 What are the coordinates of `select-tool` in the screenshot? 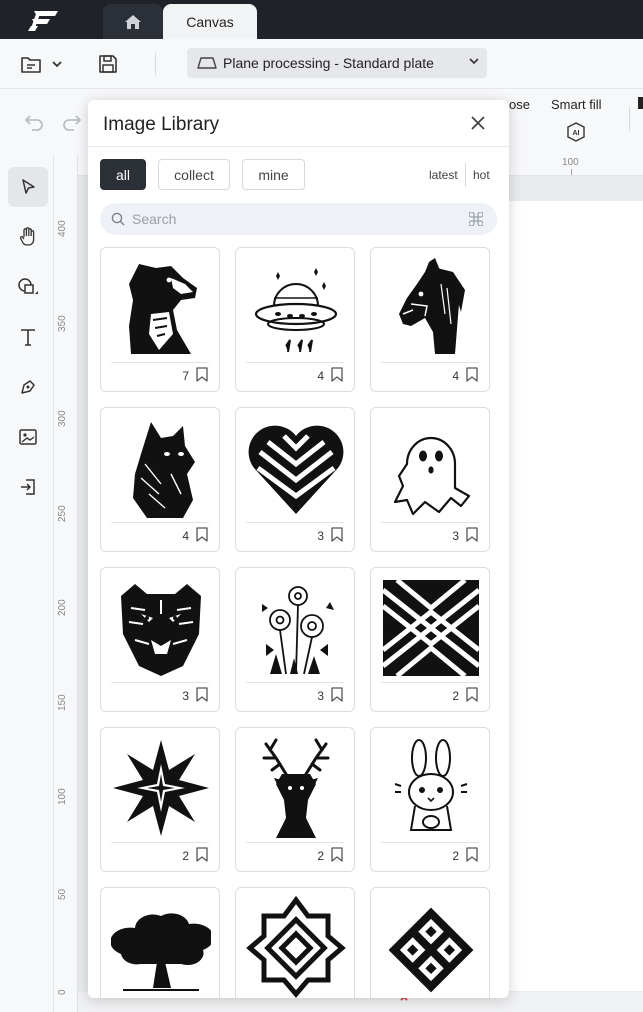 It's located at (28, 187).